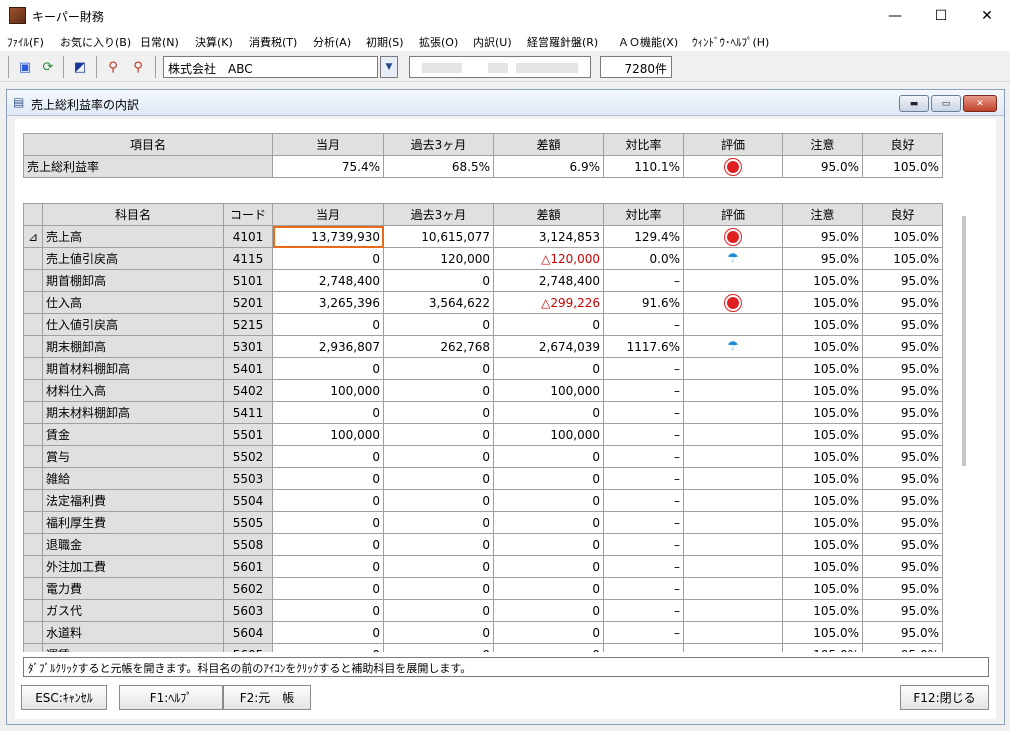 Image resolution: width=1010 pixels, height=731 pixels. What do you see at coordinates (133, 368) in the screenshot?
I see `account-name: 期首材料棚卸高` at bounding box center [133, 368].